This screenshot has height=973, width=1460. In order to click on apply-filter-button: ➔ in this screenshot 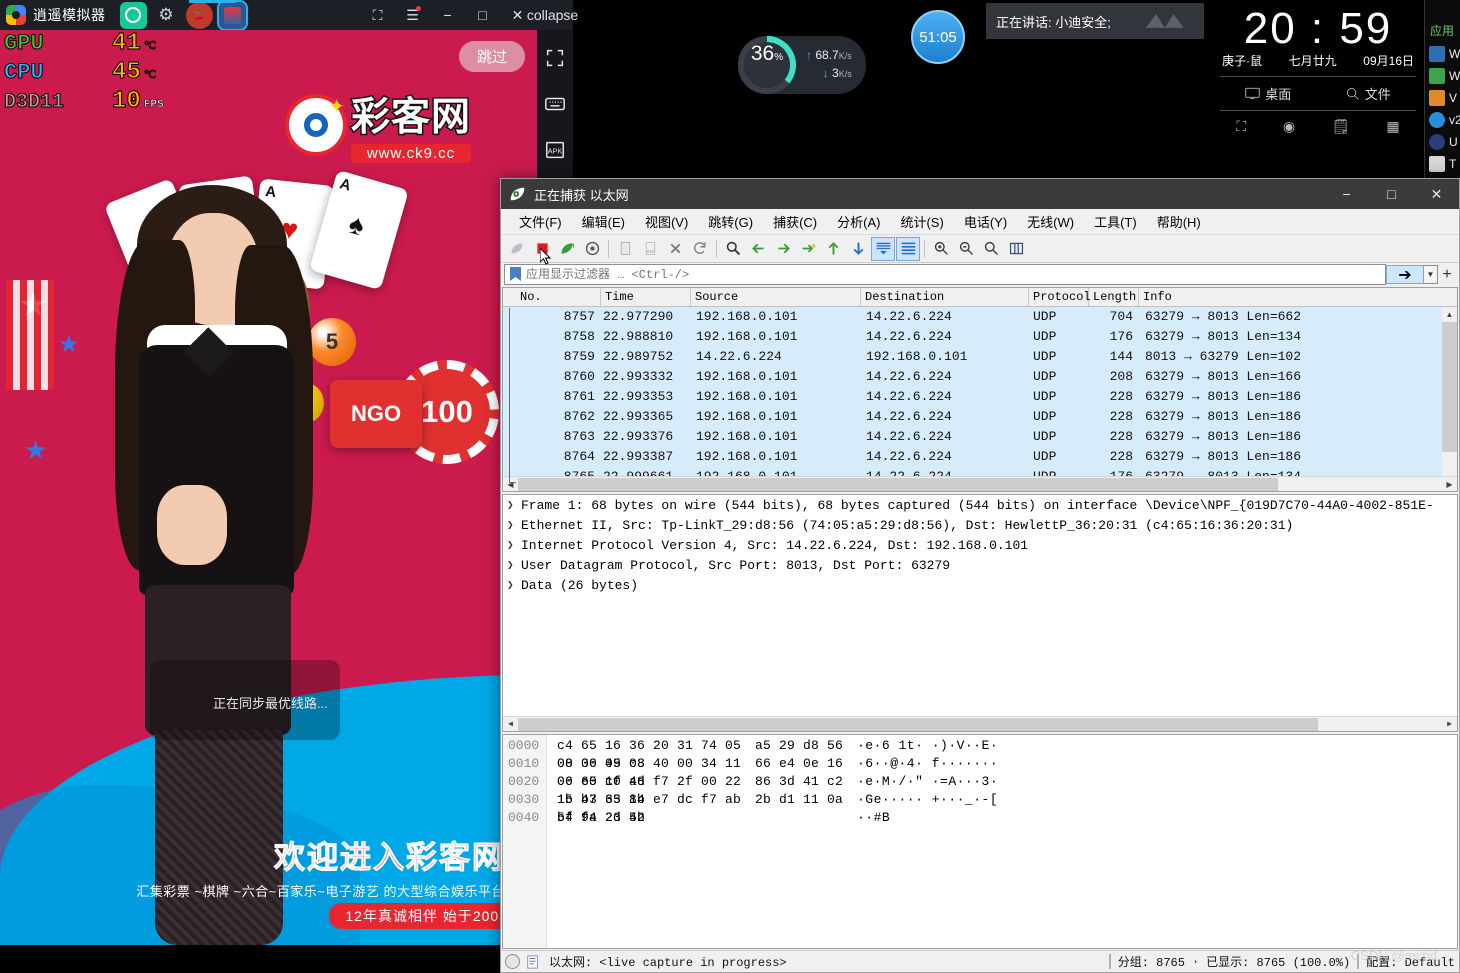, I will do `click(1405, 274)`.